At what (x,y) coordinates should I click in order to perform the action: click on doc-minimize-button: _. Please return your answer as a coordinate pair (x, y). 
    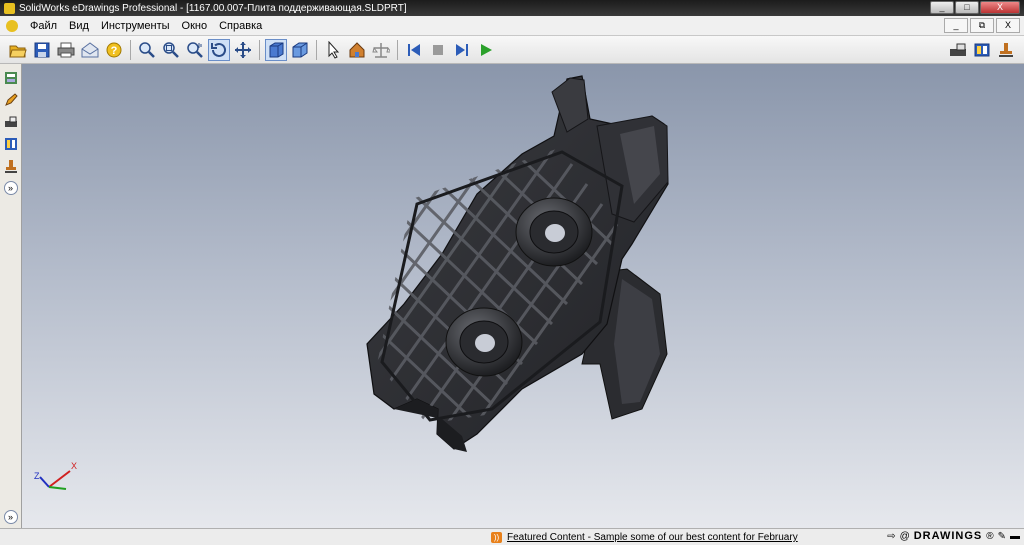
    Looking at the image, I should click on (956, 25).